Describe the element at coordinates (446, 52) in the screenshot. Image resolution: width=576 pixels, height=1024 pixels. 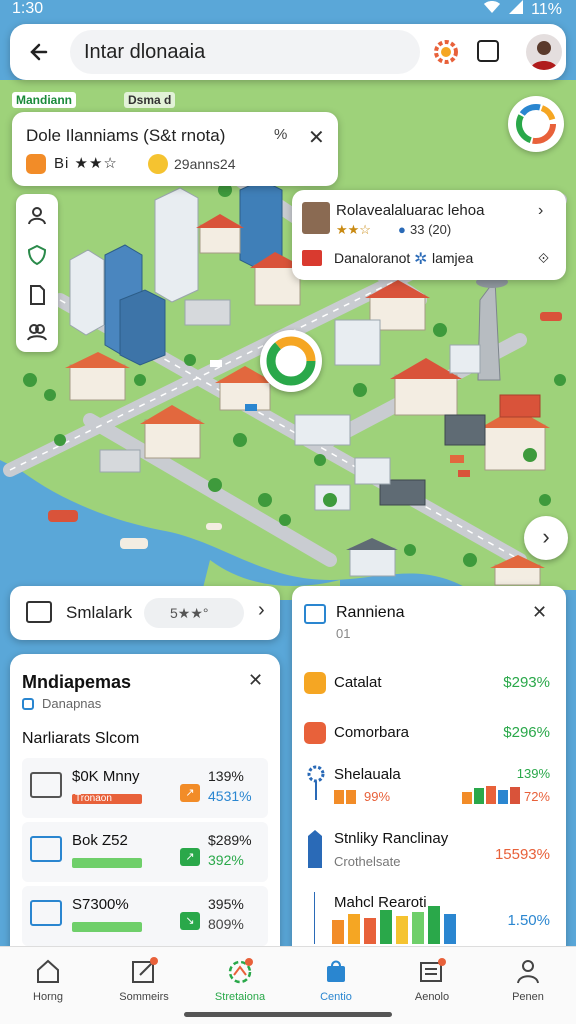
I see `gear-icon` at that location.